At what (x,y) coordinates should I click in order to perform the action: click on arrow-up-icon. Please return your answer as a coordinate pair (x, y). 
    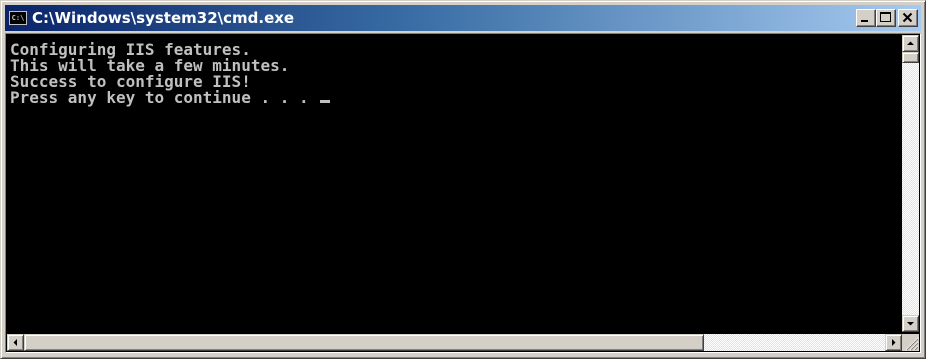
    Looking at the image, I should click on (910, 43).